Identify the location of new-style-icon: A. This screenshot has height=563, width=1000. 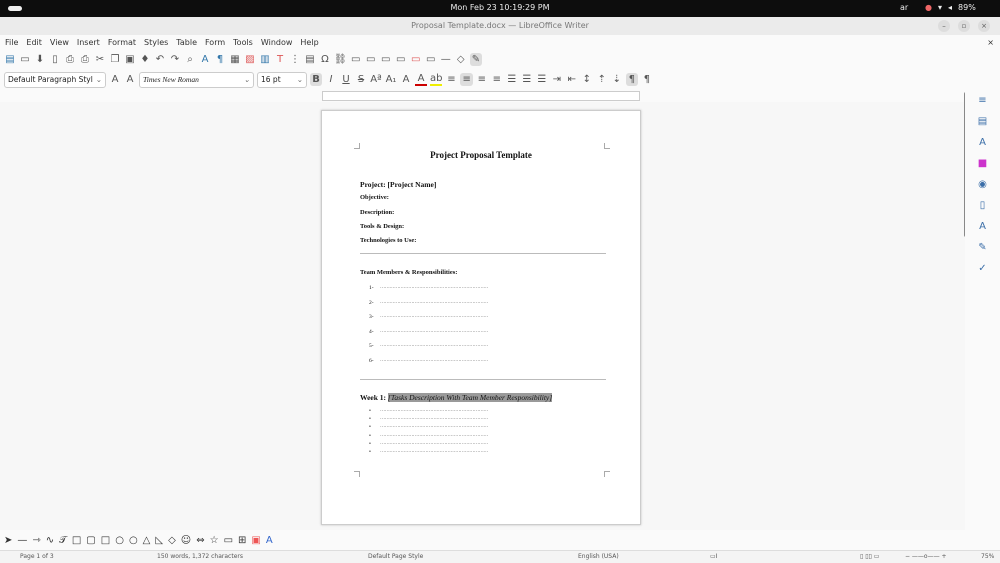
(130, 79).